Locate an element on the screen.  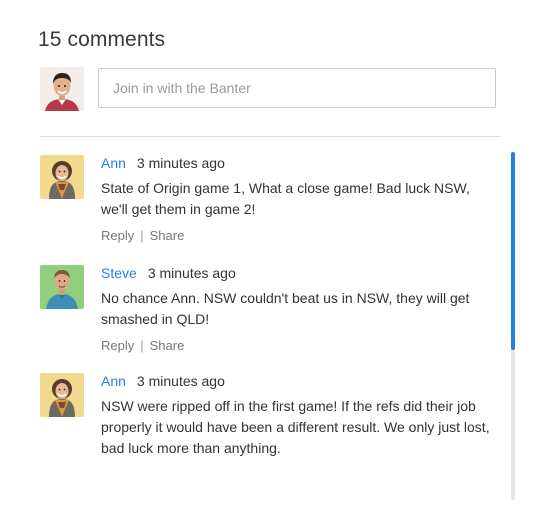
comment-header: Steve 3 minutes ago is located at coordinates (300, 273).